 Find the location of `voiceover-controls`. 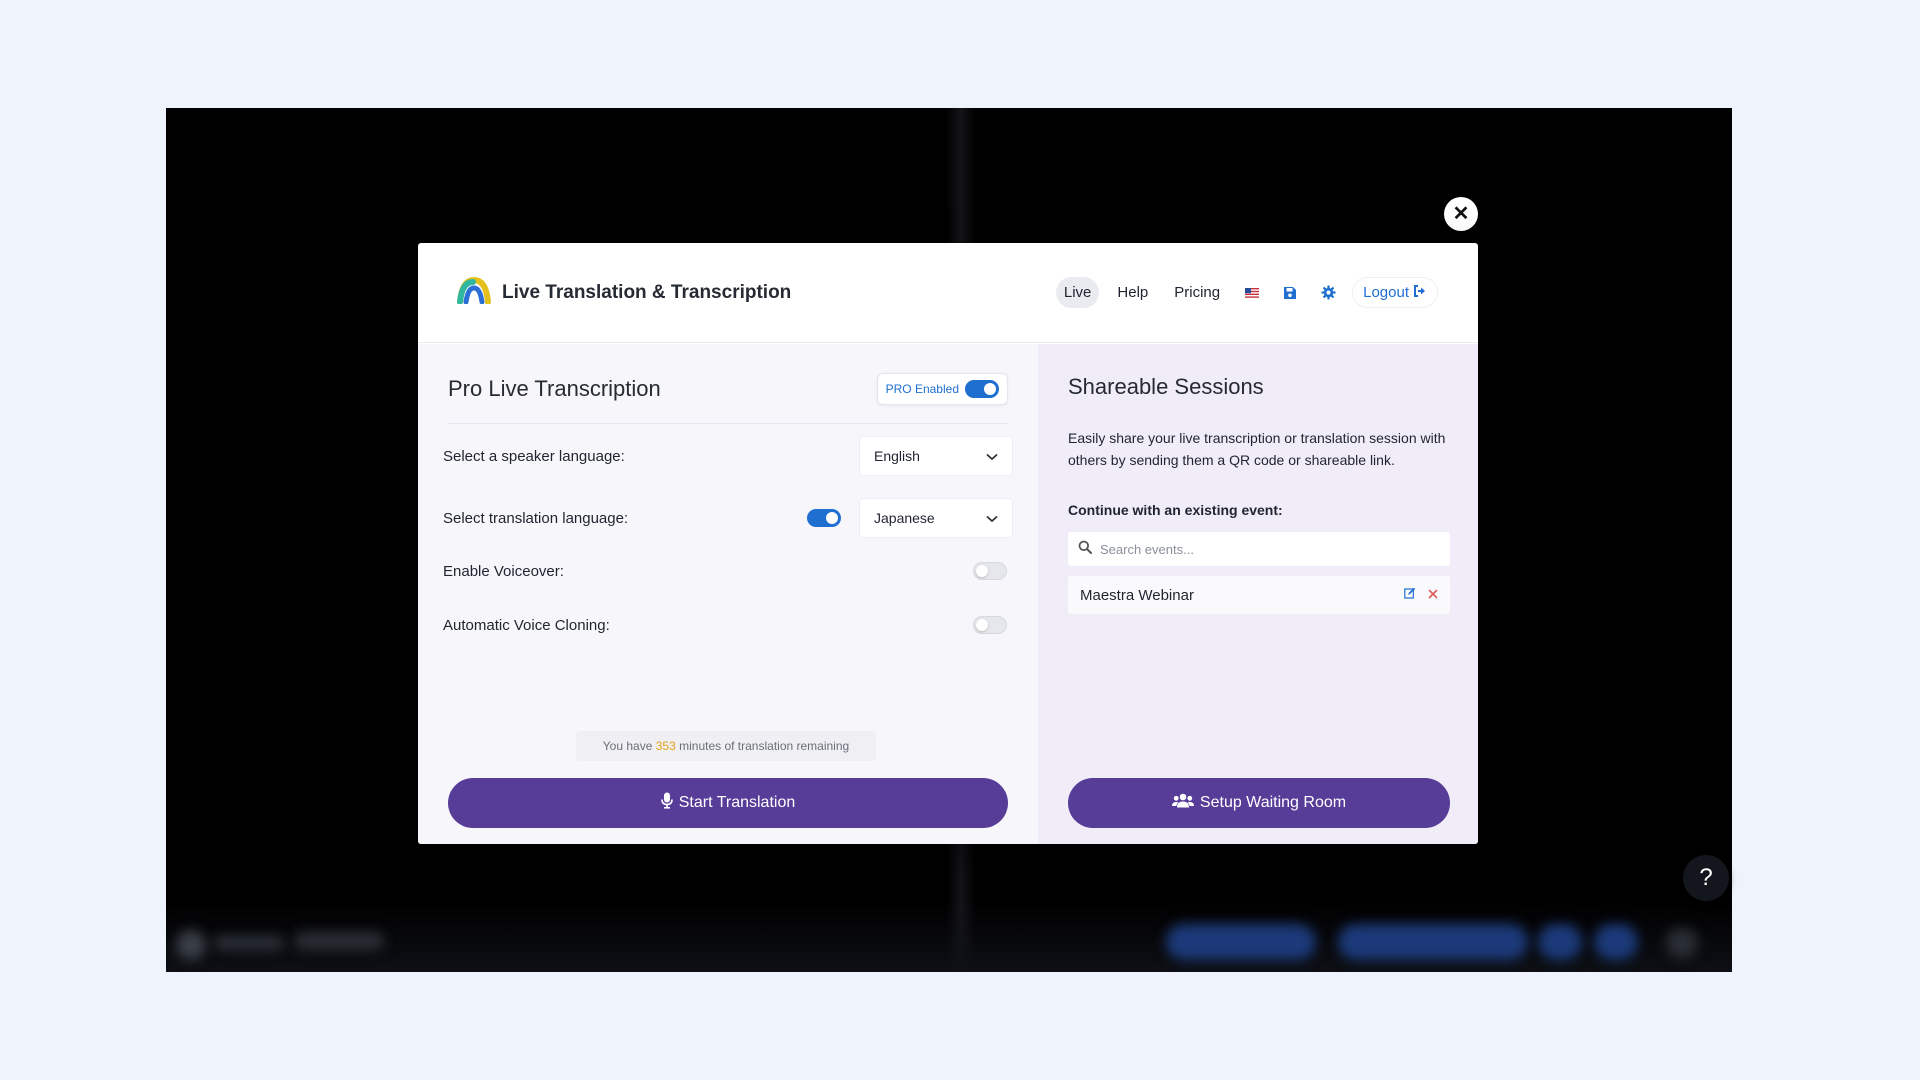

voiceover-controls is located at coordinates (993, 571).